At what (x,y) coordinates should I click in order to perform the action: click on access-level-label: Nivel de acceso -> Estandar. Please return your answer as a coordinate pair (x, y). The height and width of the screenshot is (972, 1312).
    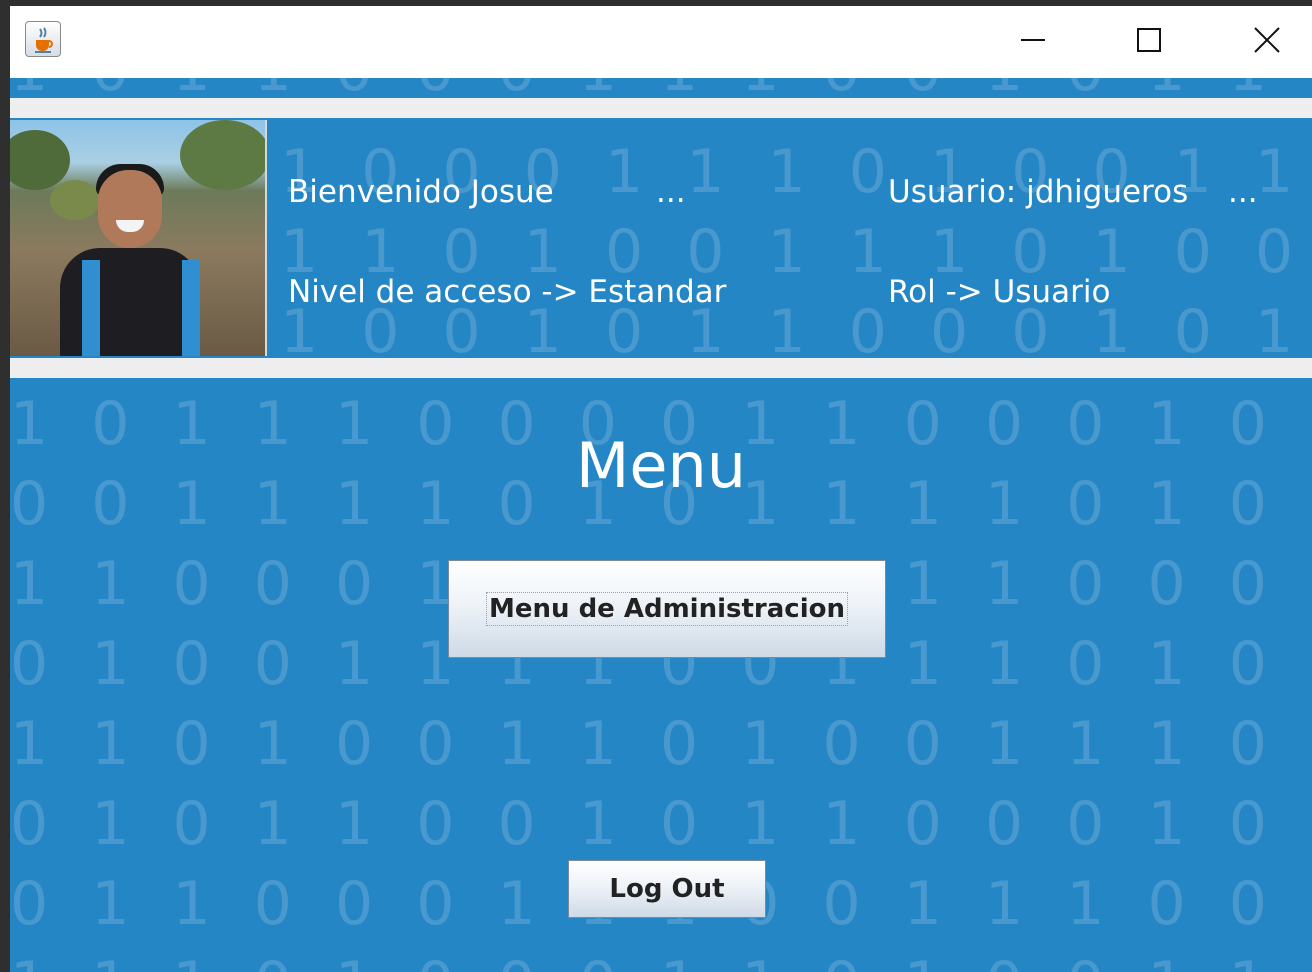
    Looking at the image, I should click on (507, 292).